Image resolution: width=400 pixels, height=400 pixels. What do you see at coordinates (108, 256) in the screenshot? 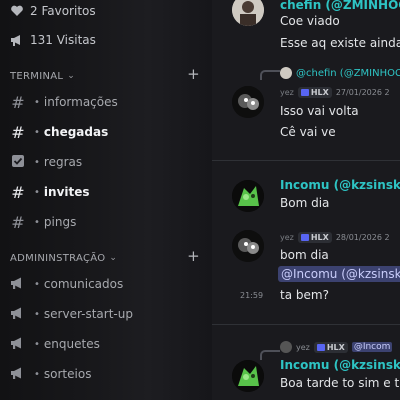
I see `category-administracao: ADMININSTRAÇÃO ⌄ +` at bounding box center [108, 256].